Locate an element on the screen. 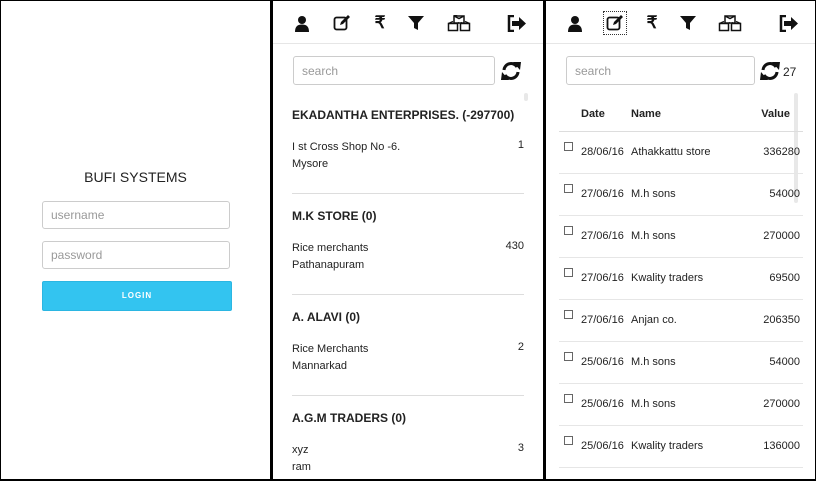 The height and width of the screenshot is (481, 816). column-value: Value is located at coordinates (775, 114).